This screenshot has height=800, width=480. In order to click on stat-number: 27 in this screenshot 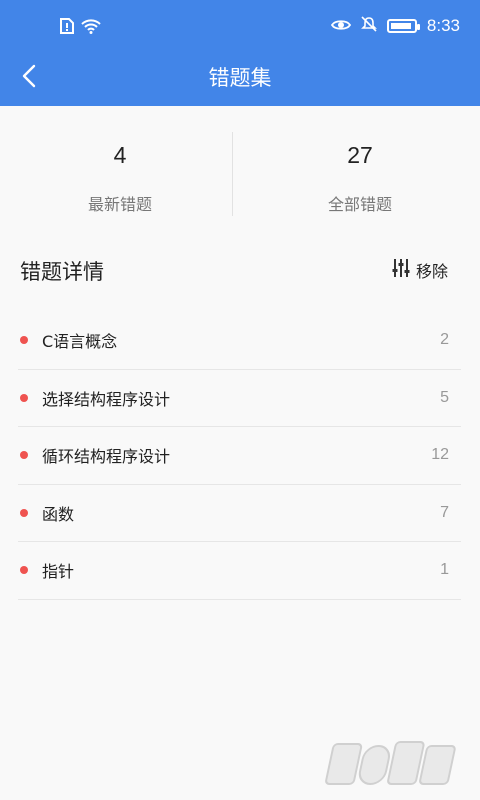, I will do `click(360, 155)`.